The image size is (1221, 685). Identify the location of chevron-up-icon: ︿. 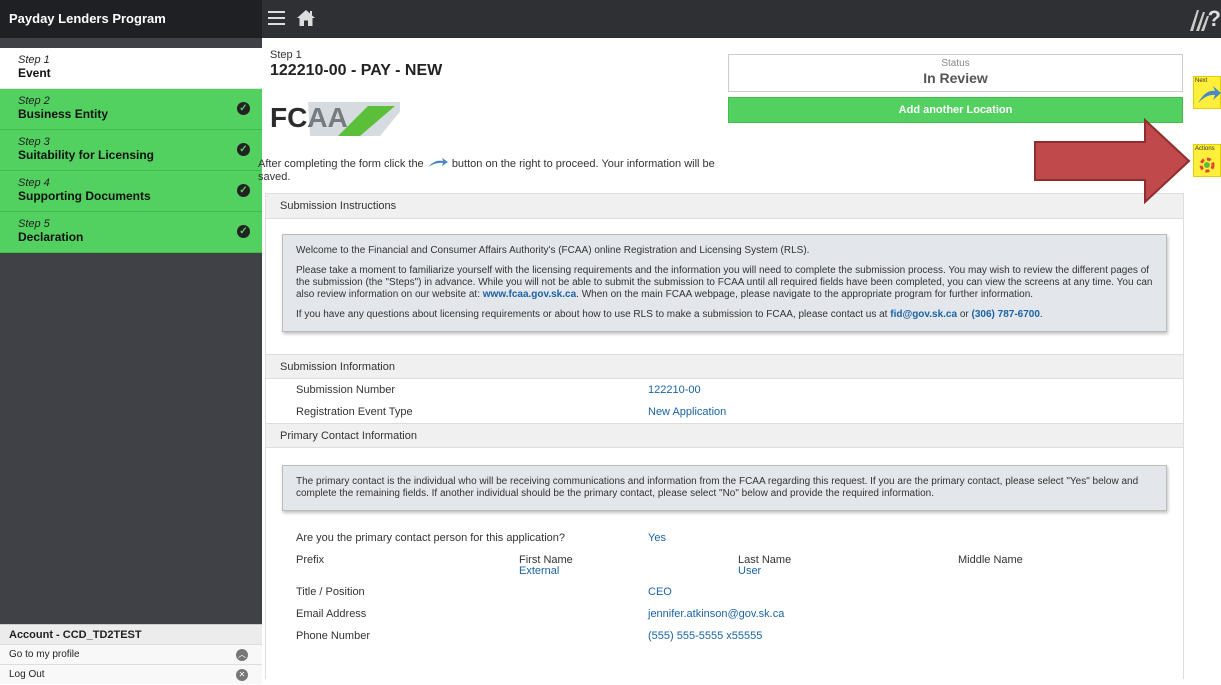
(242, 655).